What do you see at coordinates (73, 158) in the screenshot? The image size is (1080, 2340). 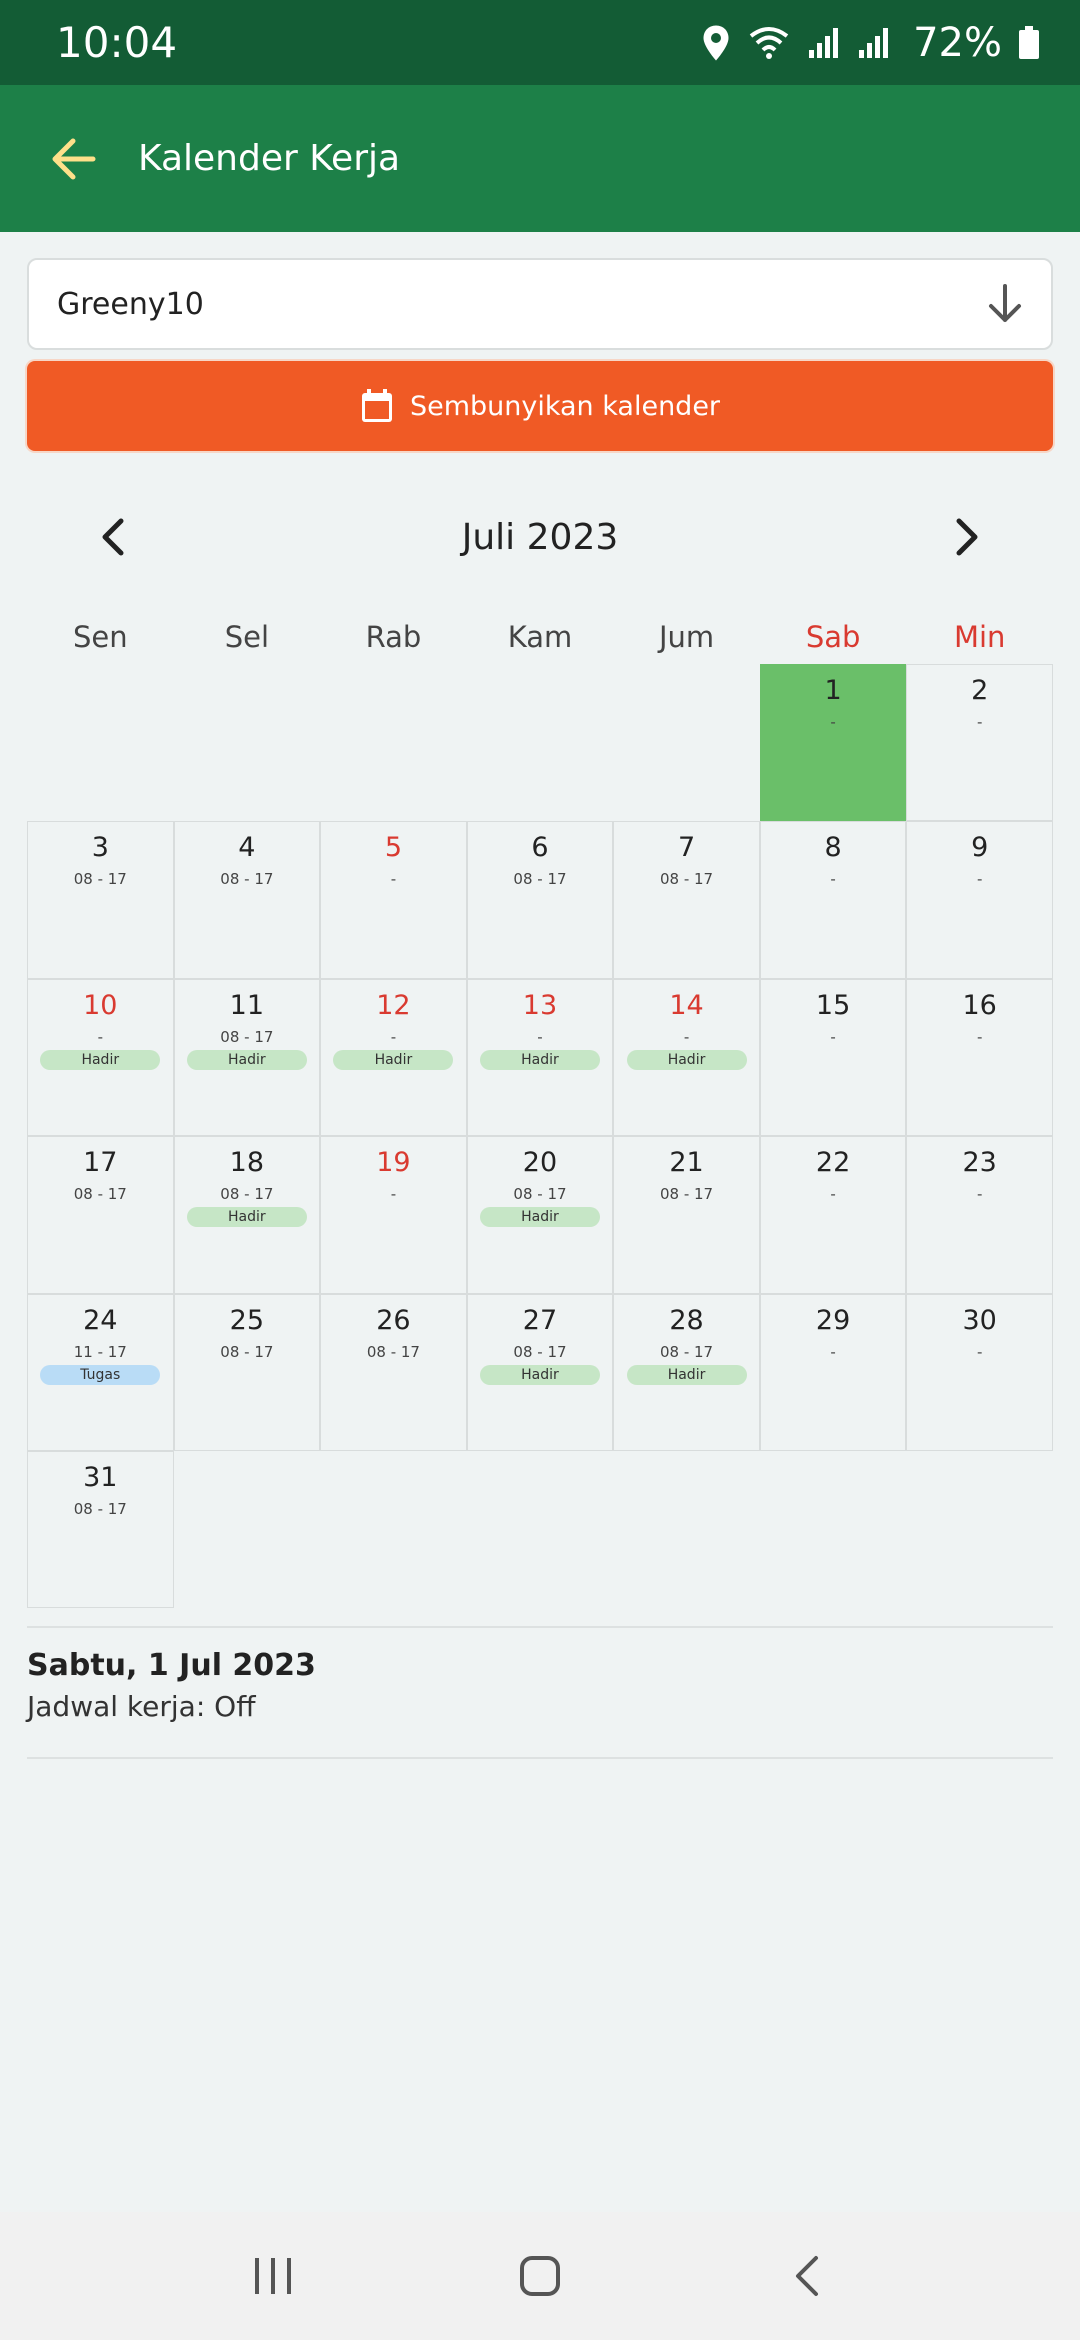 I see `back-button` at bounding box center [73, 158].